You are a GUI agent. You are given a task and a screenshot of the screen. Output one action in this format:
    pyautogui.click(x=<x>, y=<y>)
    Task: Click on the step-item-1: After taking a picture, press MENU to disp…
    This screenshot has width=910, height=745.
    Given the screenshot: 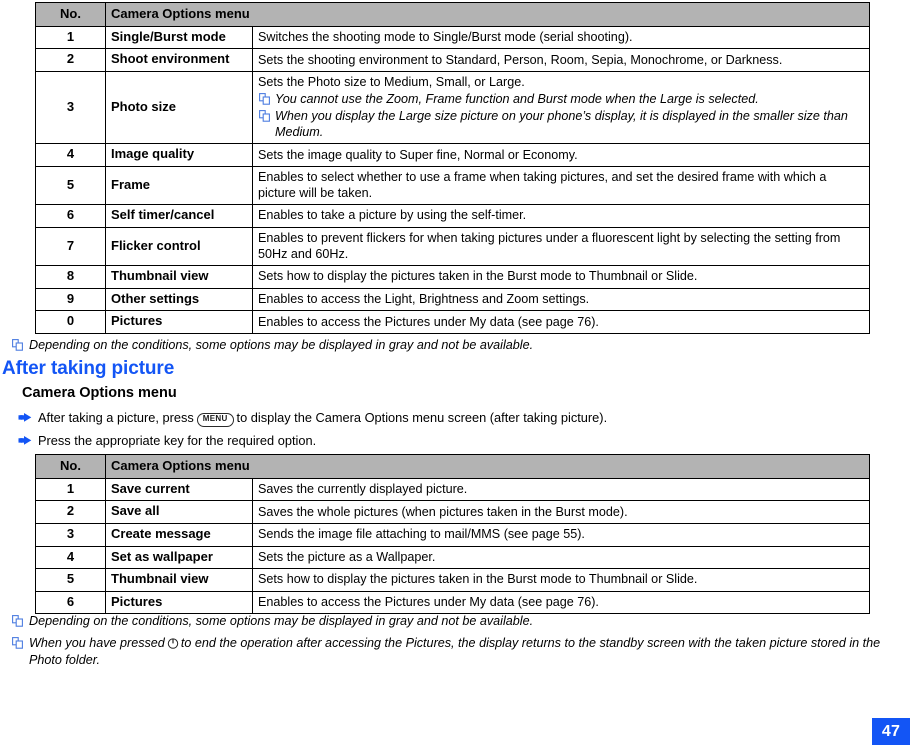 What is the action you would take?
    pyautogui.click(x=312, y=418)
    